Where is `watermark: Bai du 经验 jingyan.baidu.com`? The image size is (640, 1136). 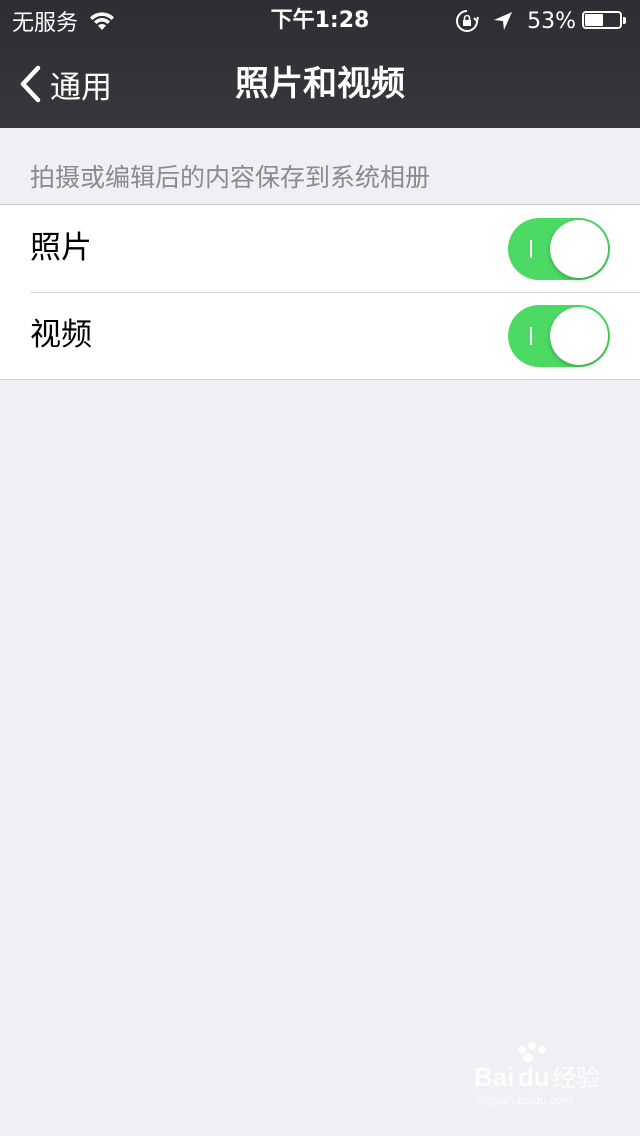 watermark: Bai du 经验 jingyan.baidu.com is located at coordinates (539, 1075).